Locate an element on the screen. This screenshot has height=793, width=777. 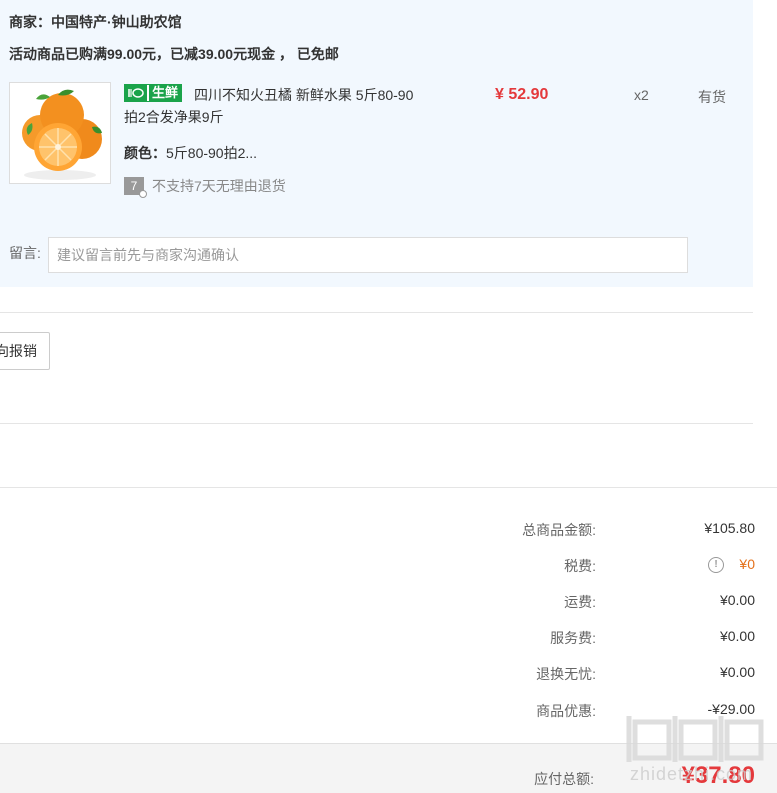
promo-text: 活动商品已购满99.00元，已减39.00元现金 ， 已免邮 is located at coordinates (174, 54).